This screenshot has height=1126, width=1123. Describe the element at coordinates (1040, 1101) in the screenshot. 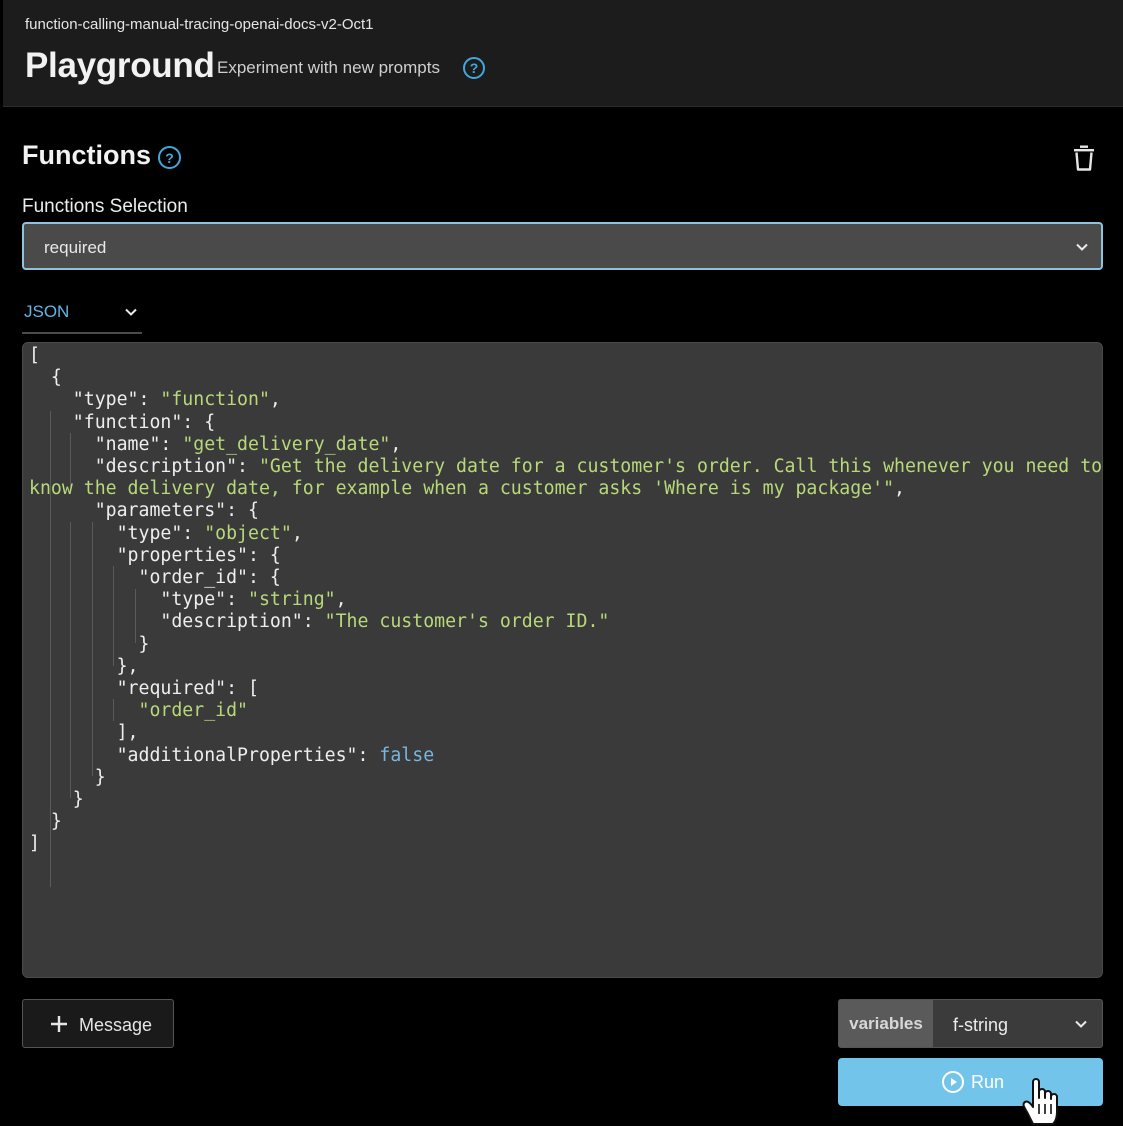

I see `hand-cursor-icon` at that location.